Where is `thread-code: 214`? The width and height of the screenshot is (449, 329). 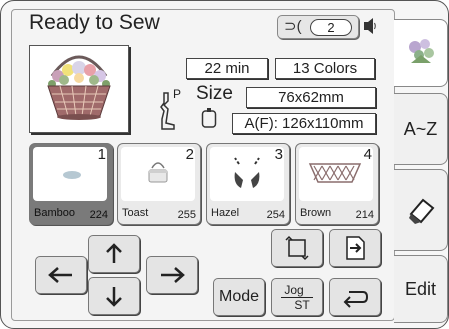
thread-code: 214 is located at coordinates (364, 215).